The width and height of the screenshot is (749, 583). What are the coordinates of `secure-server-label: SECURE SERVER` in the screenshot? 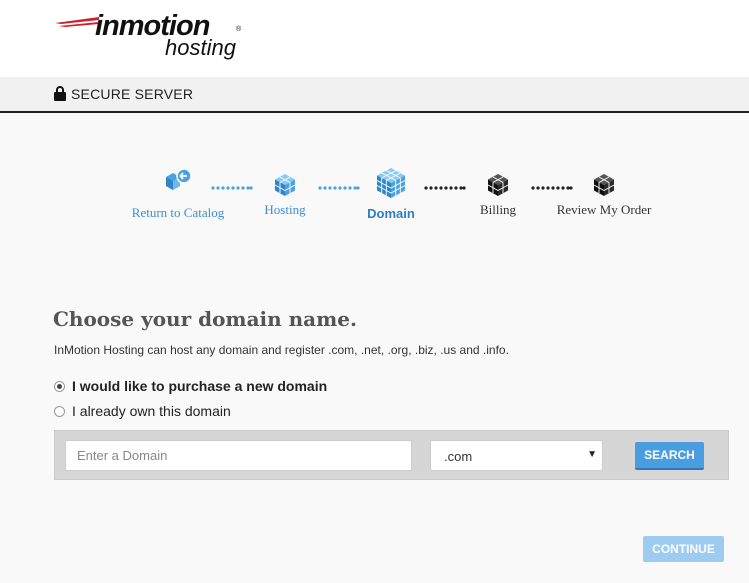 It's located at (132, 94).